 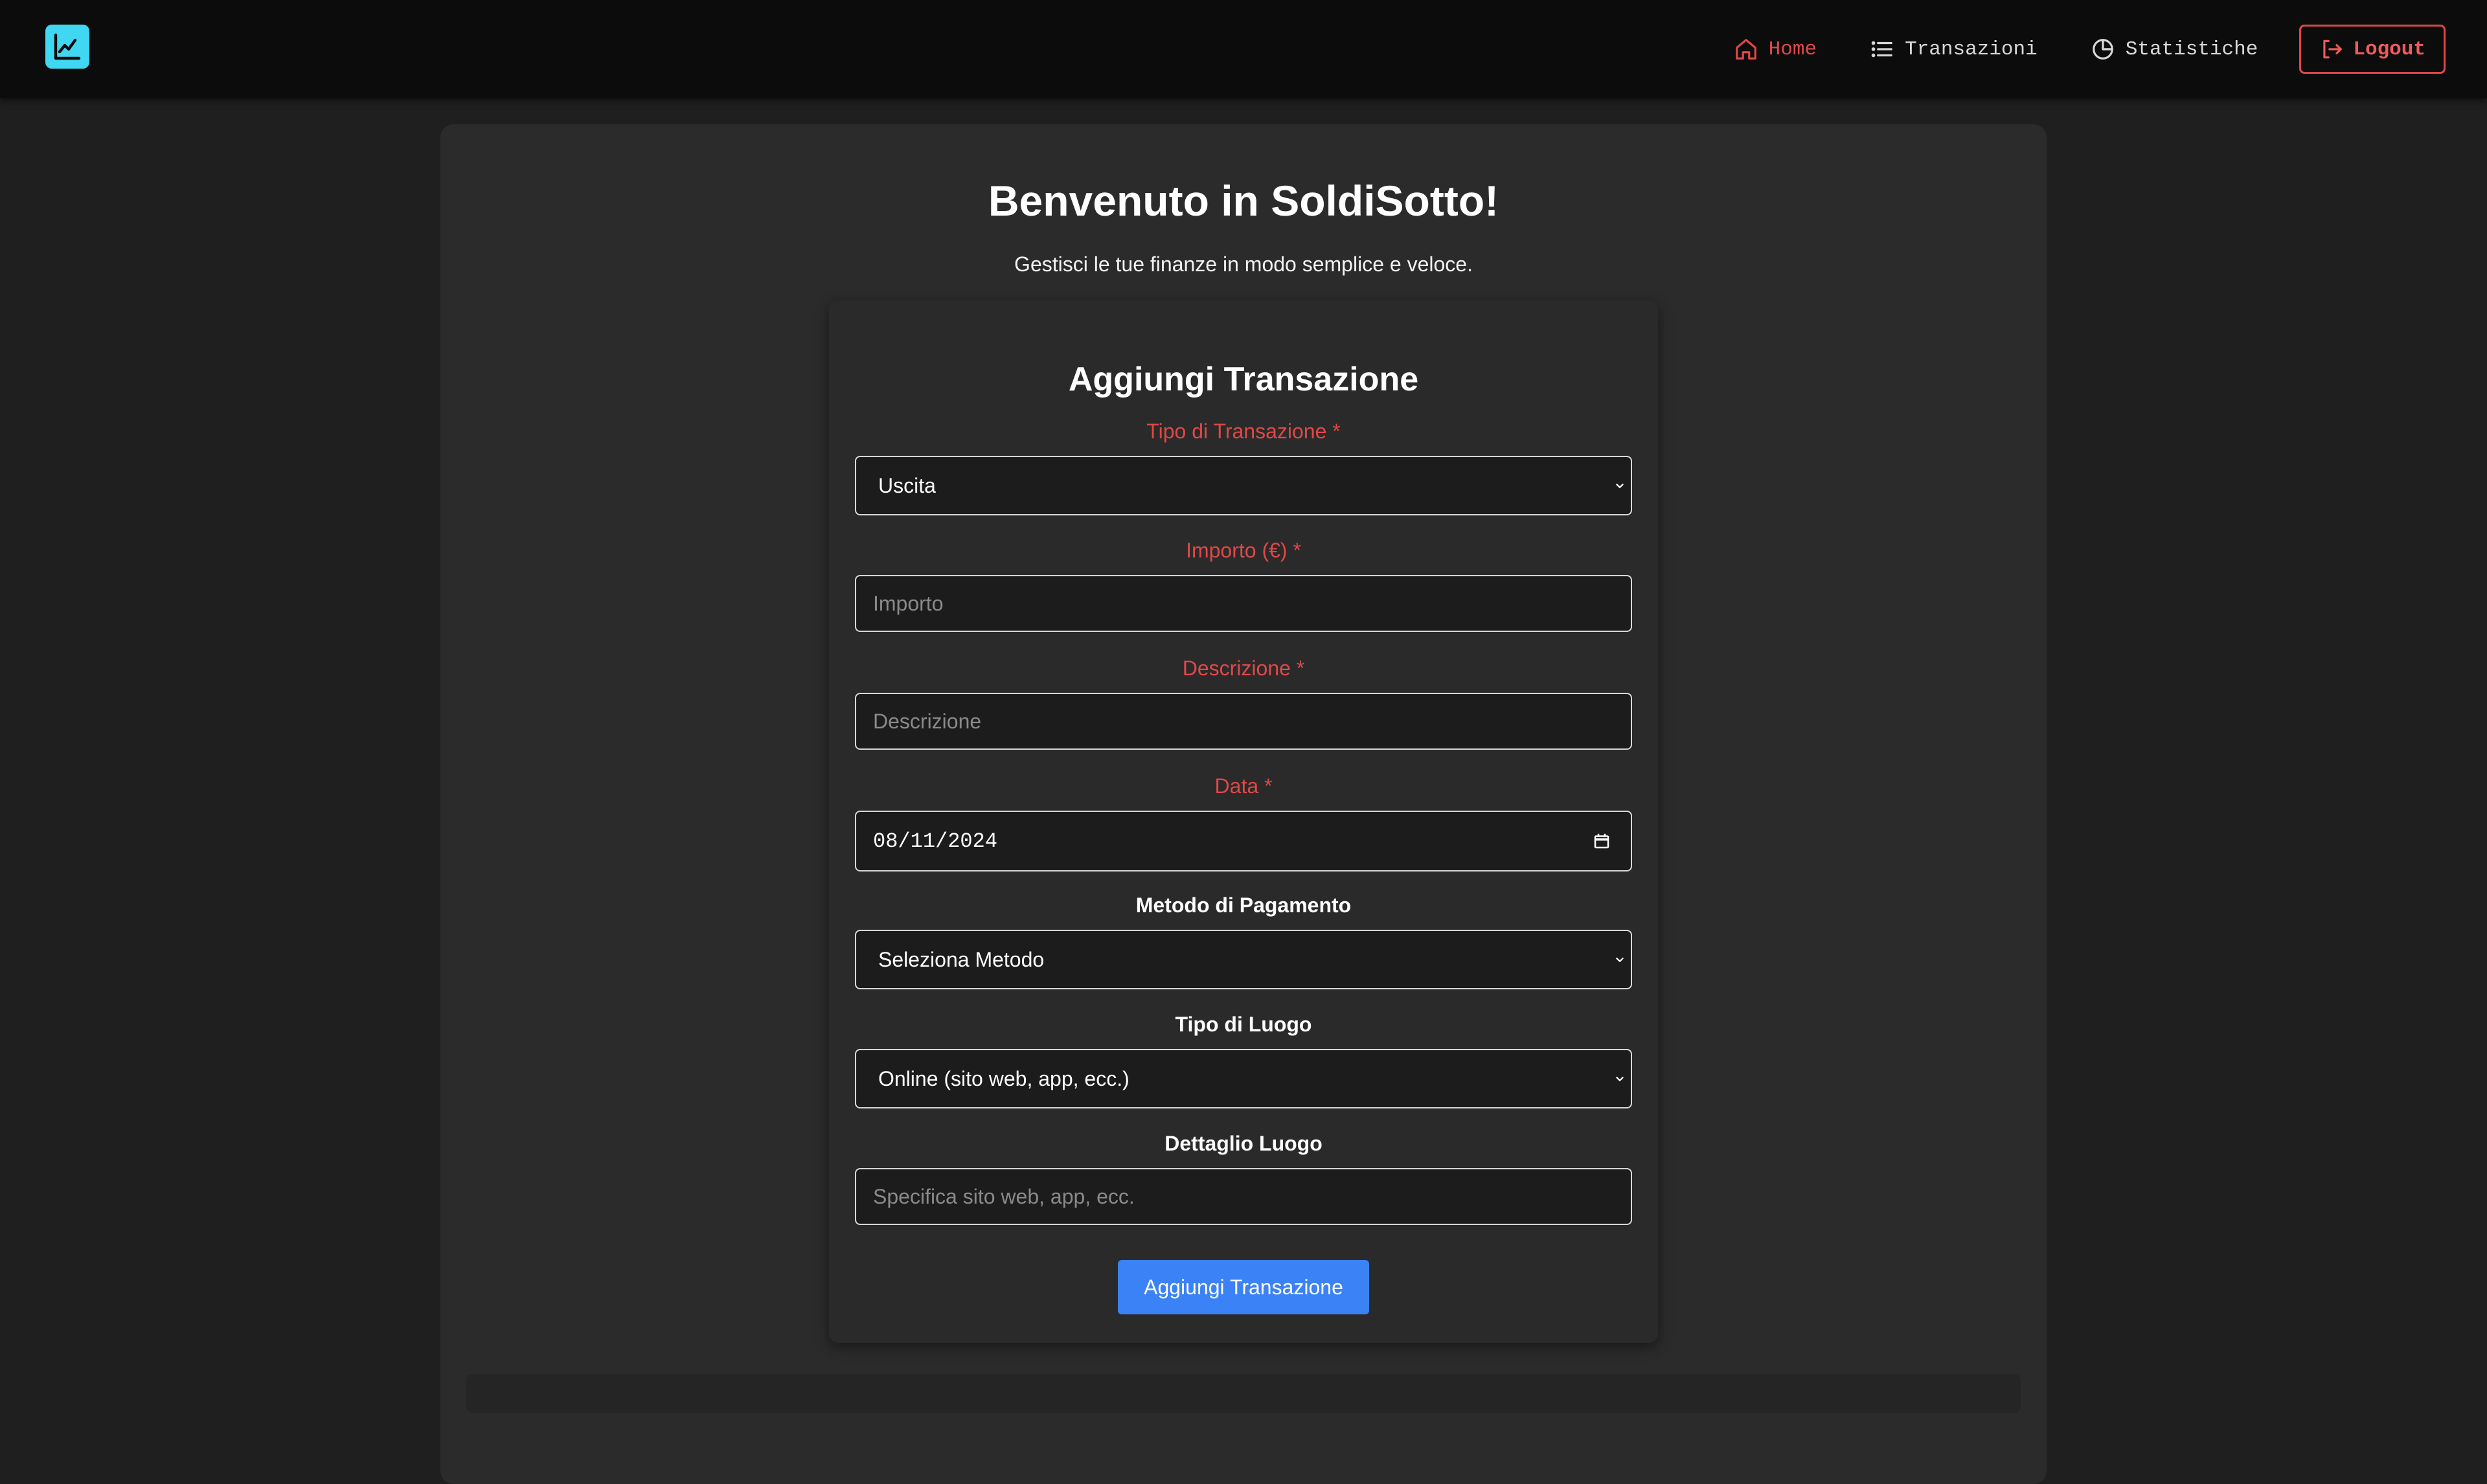 What do you see at coordinates (1243, 49) in the screenshot?
I see `navbar: Home Transazioni Statistiche Logout` at bounding box center [1243, 49].